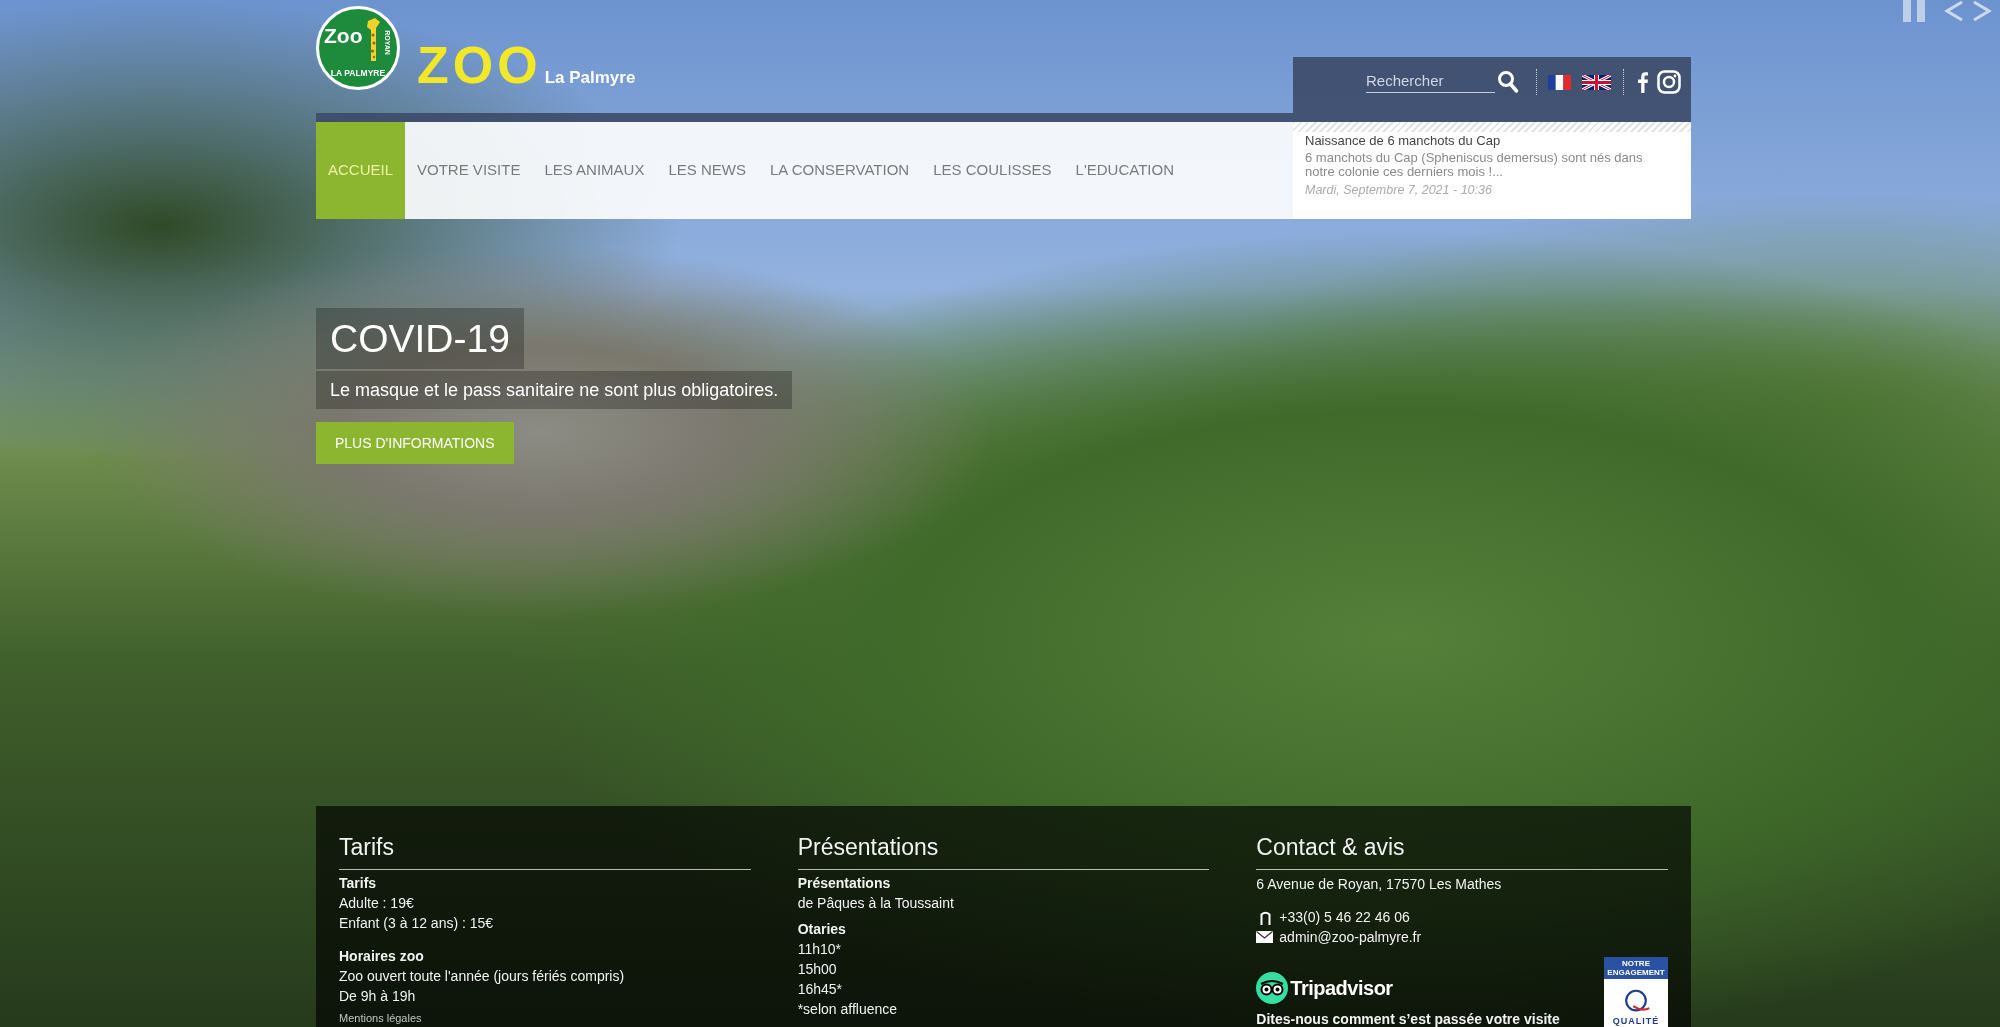 This screenshot has width=2000, height=1027. I want to click on french-flag-icon, so click(1559, 82).